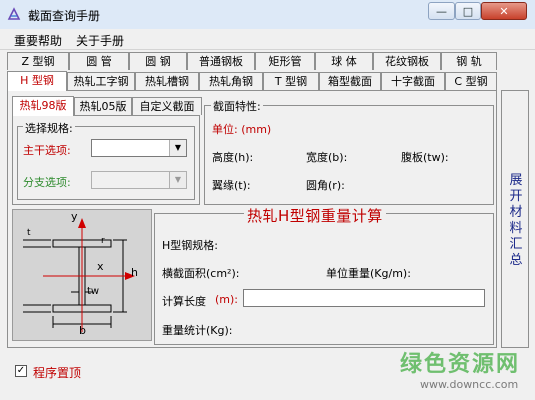 Image resolution: width=535 pixels, height=400 pixels. I want to click on tab-t-steel: T 型钢, so click(291, 81).